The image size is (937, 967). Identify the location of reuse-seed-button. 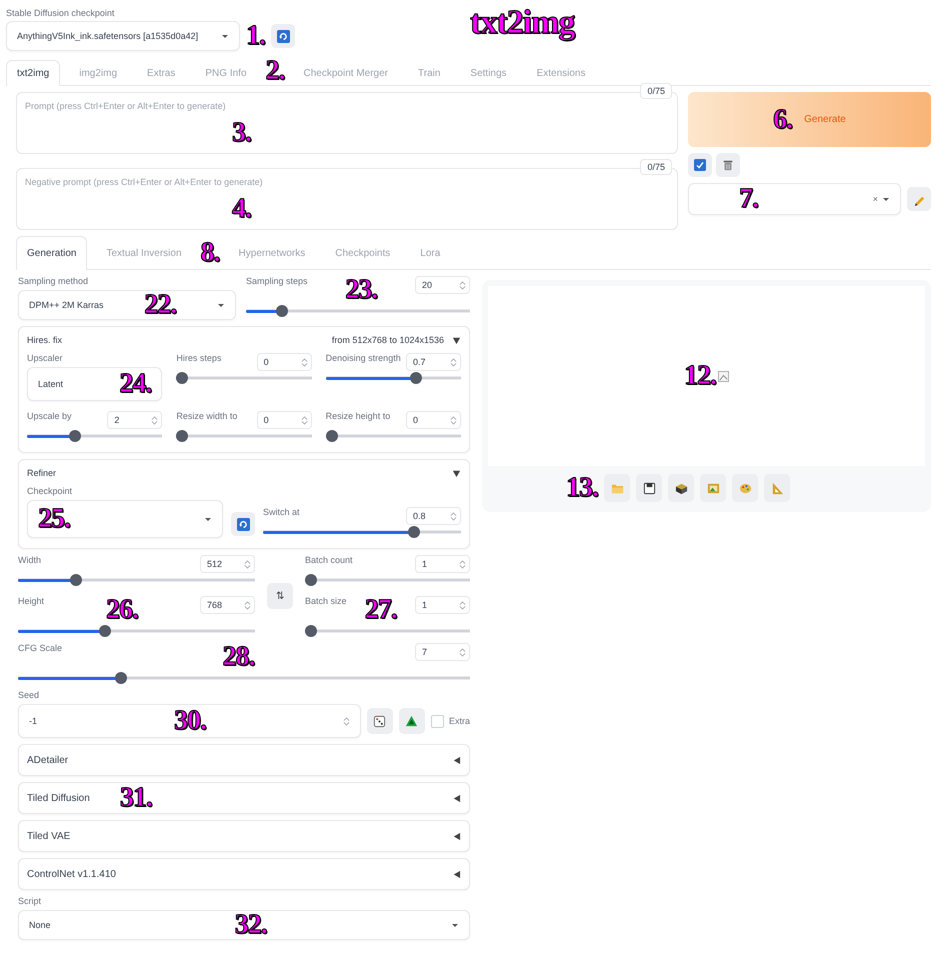
(411, 721).